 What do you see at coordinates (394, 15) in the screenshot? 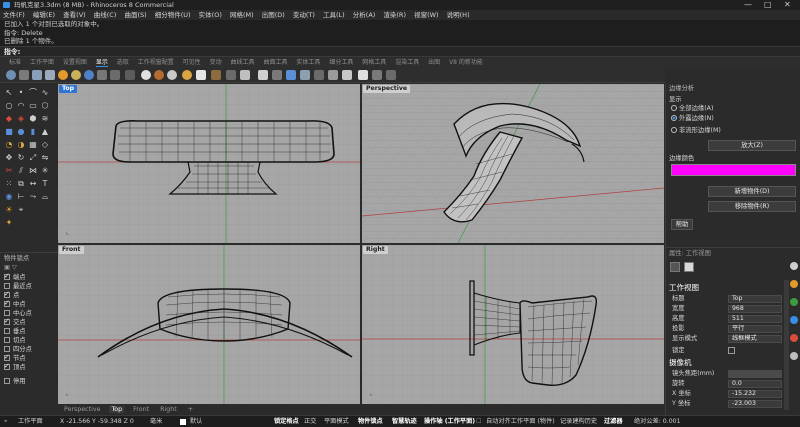
I see `menu-render: 渲染(R)` at bounding box center [394, 15].